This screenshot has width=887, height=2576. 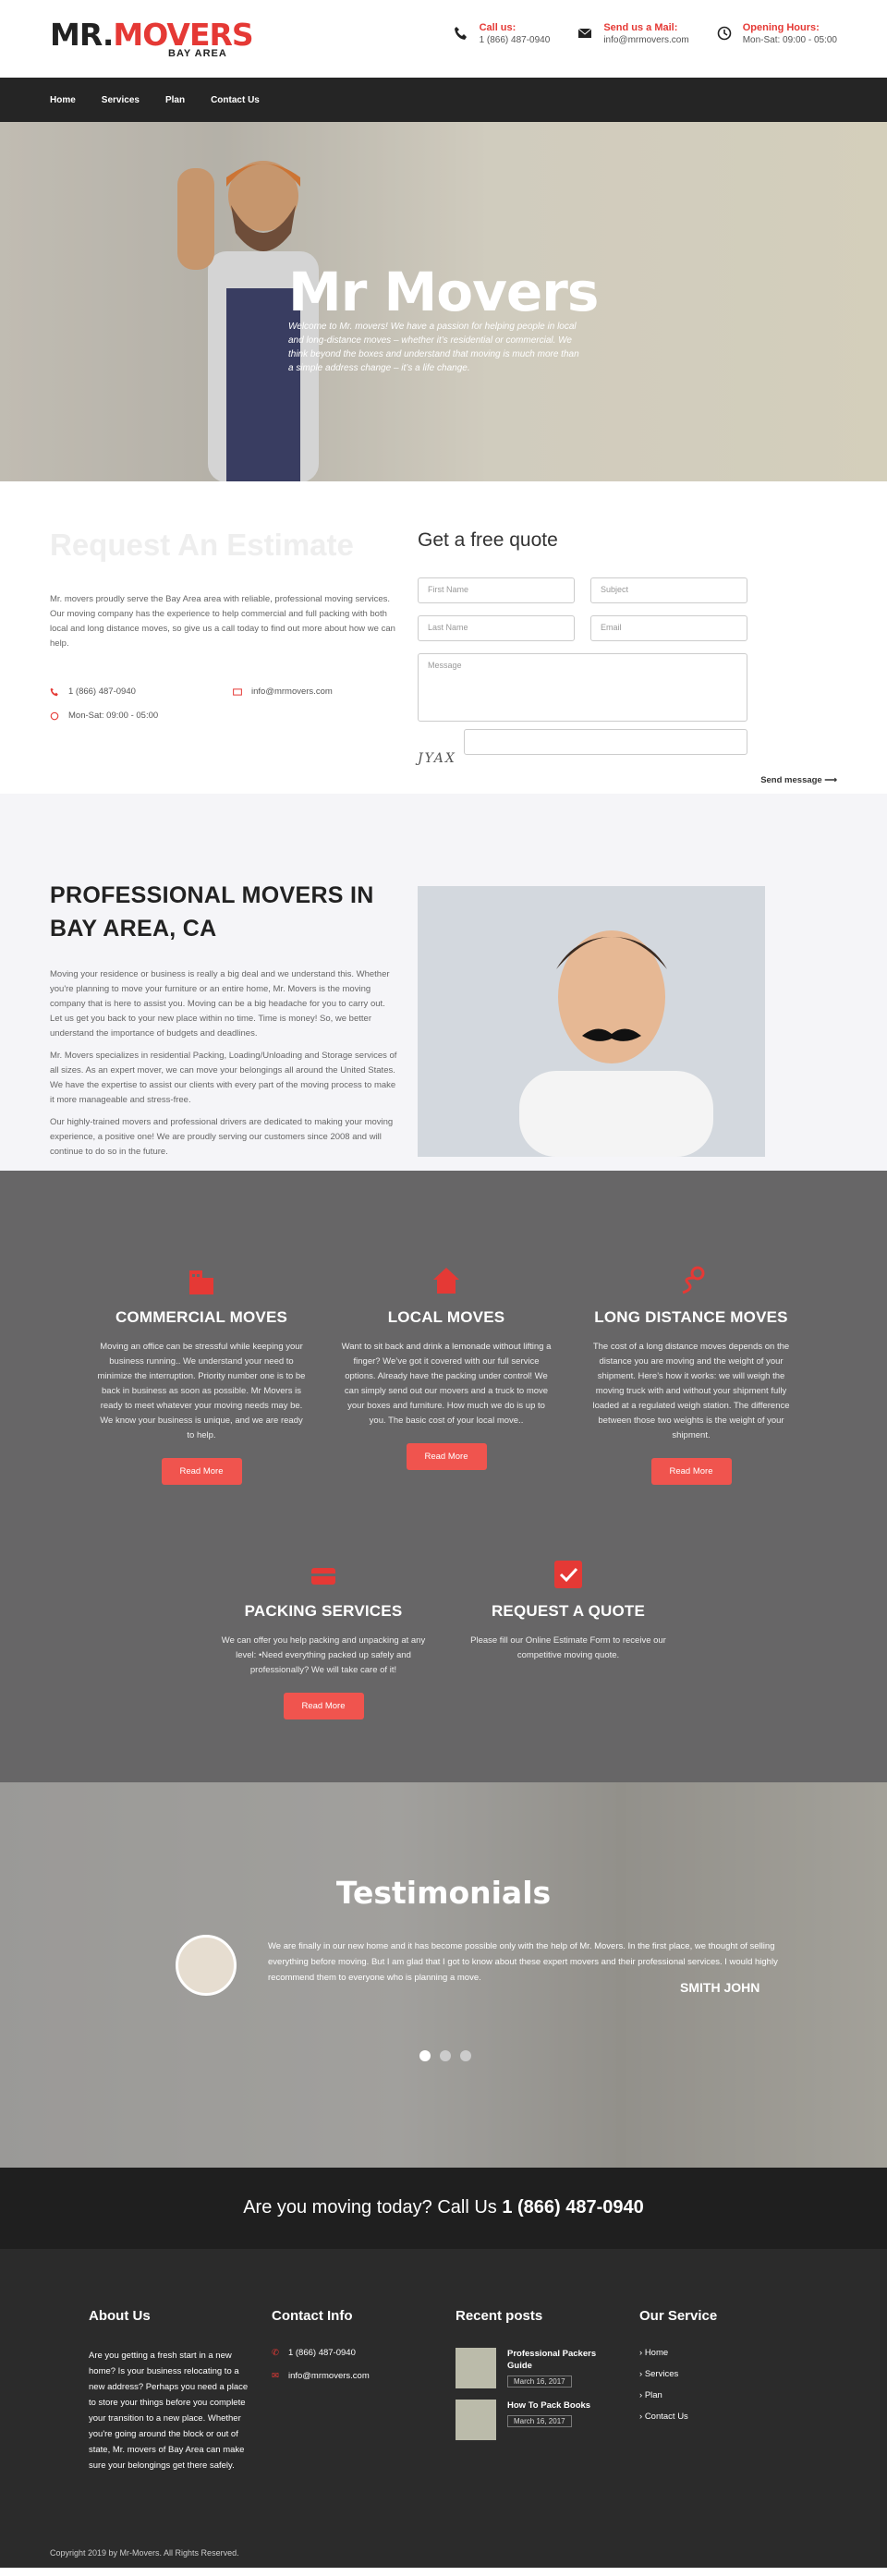 What do you see at coordinates (152, 40) in the screenshot?
I see `logo: MR.MOVERS BAY AREA` at bounding box center [152, 40].